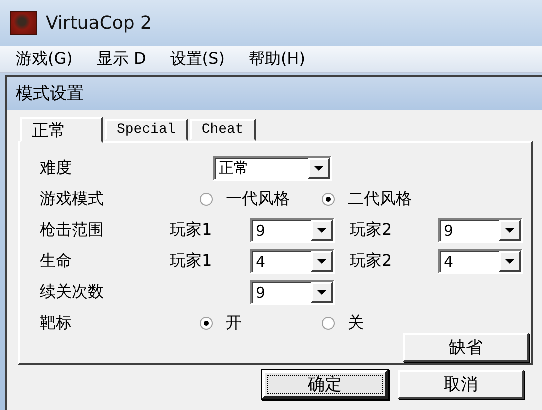 Image resolution: width=542 pixels, height=410 pixels. Describe the element at coordinates (380, 199) in the screenshot. I see `radio-label: 二代风格` at that location.